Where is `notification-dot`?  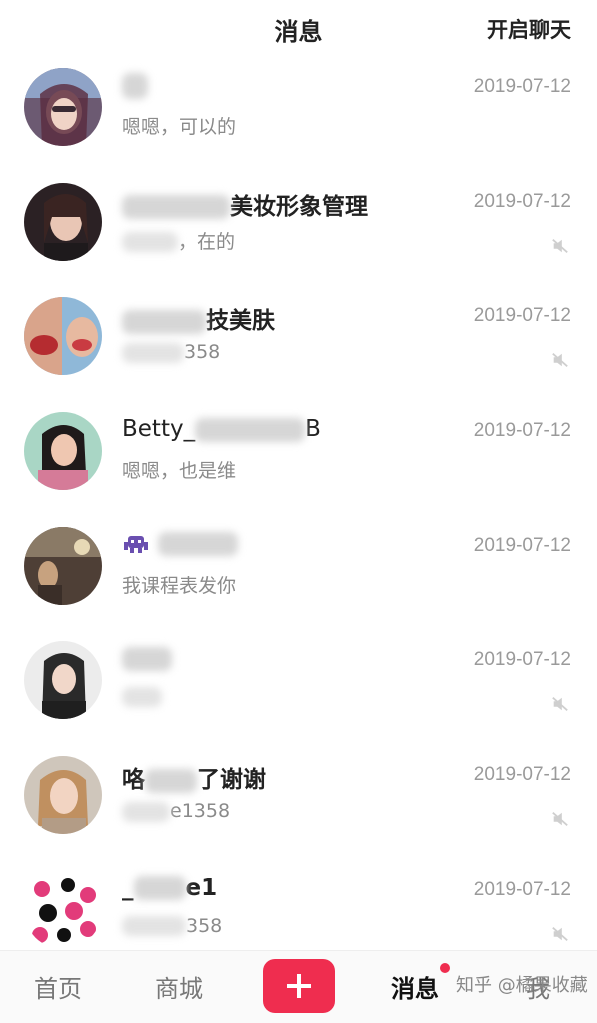 notification-dot is located at coordinates (445, 968).